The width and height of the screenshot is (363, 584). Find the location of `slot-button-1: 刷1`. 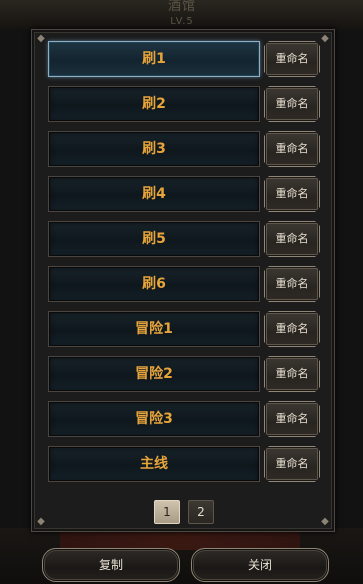

slot-button-1: 刷1 is located at coordinates (154, 59).